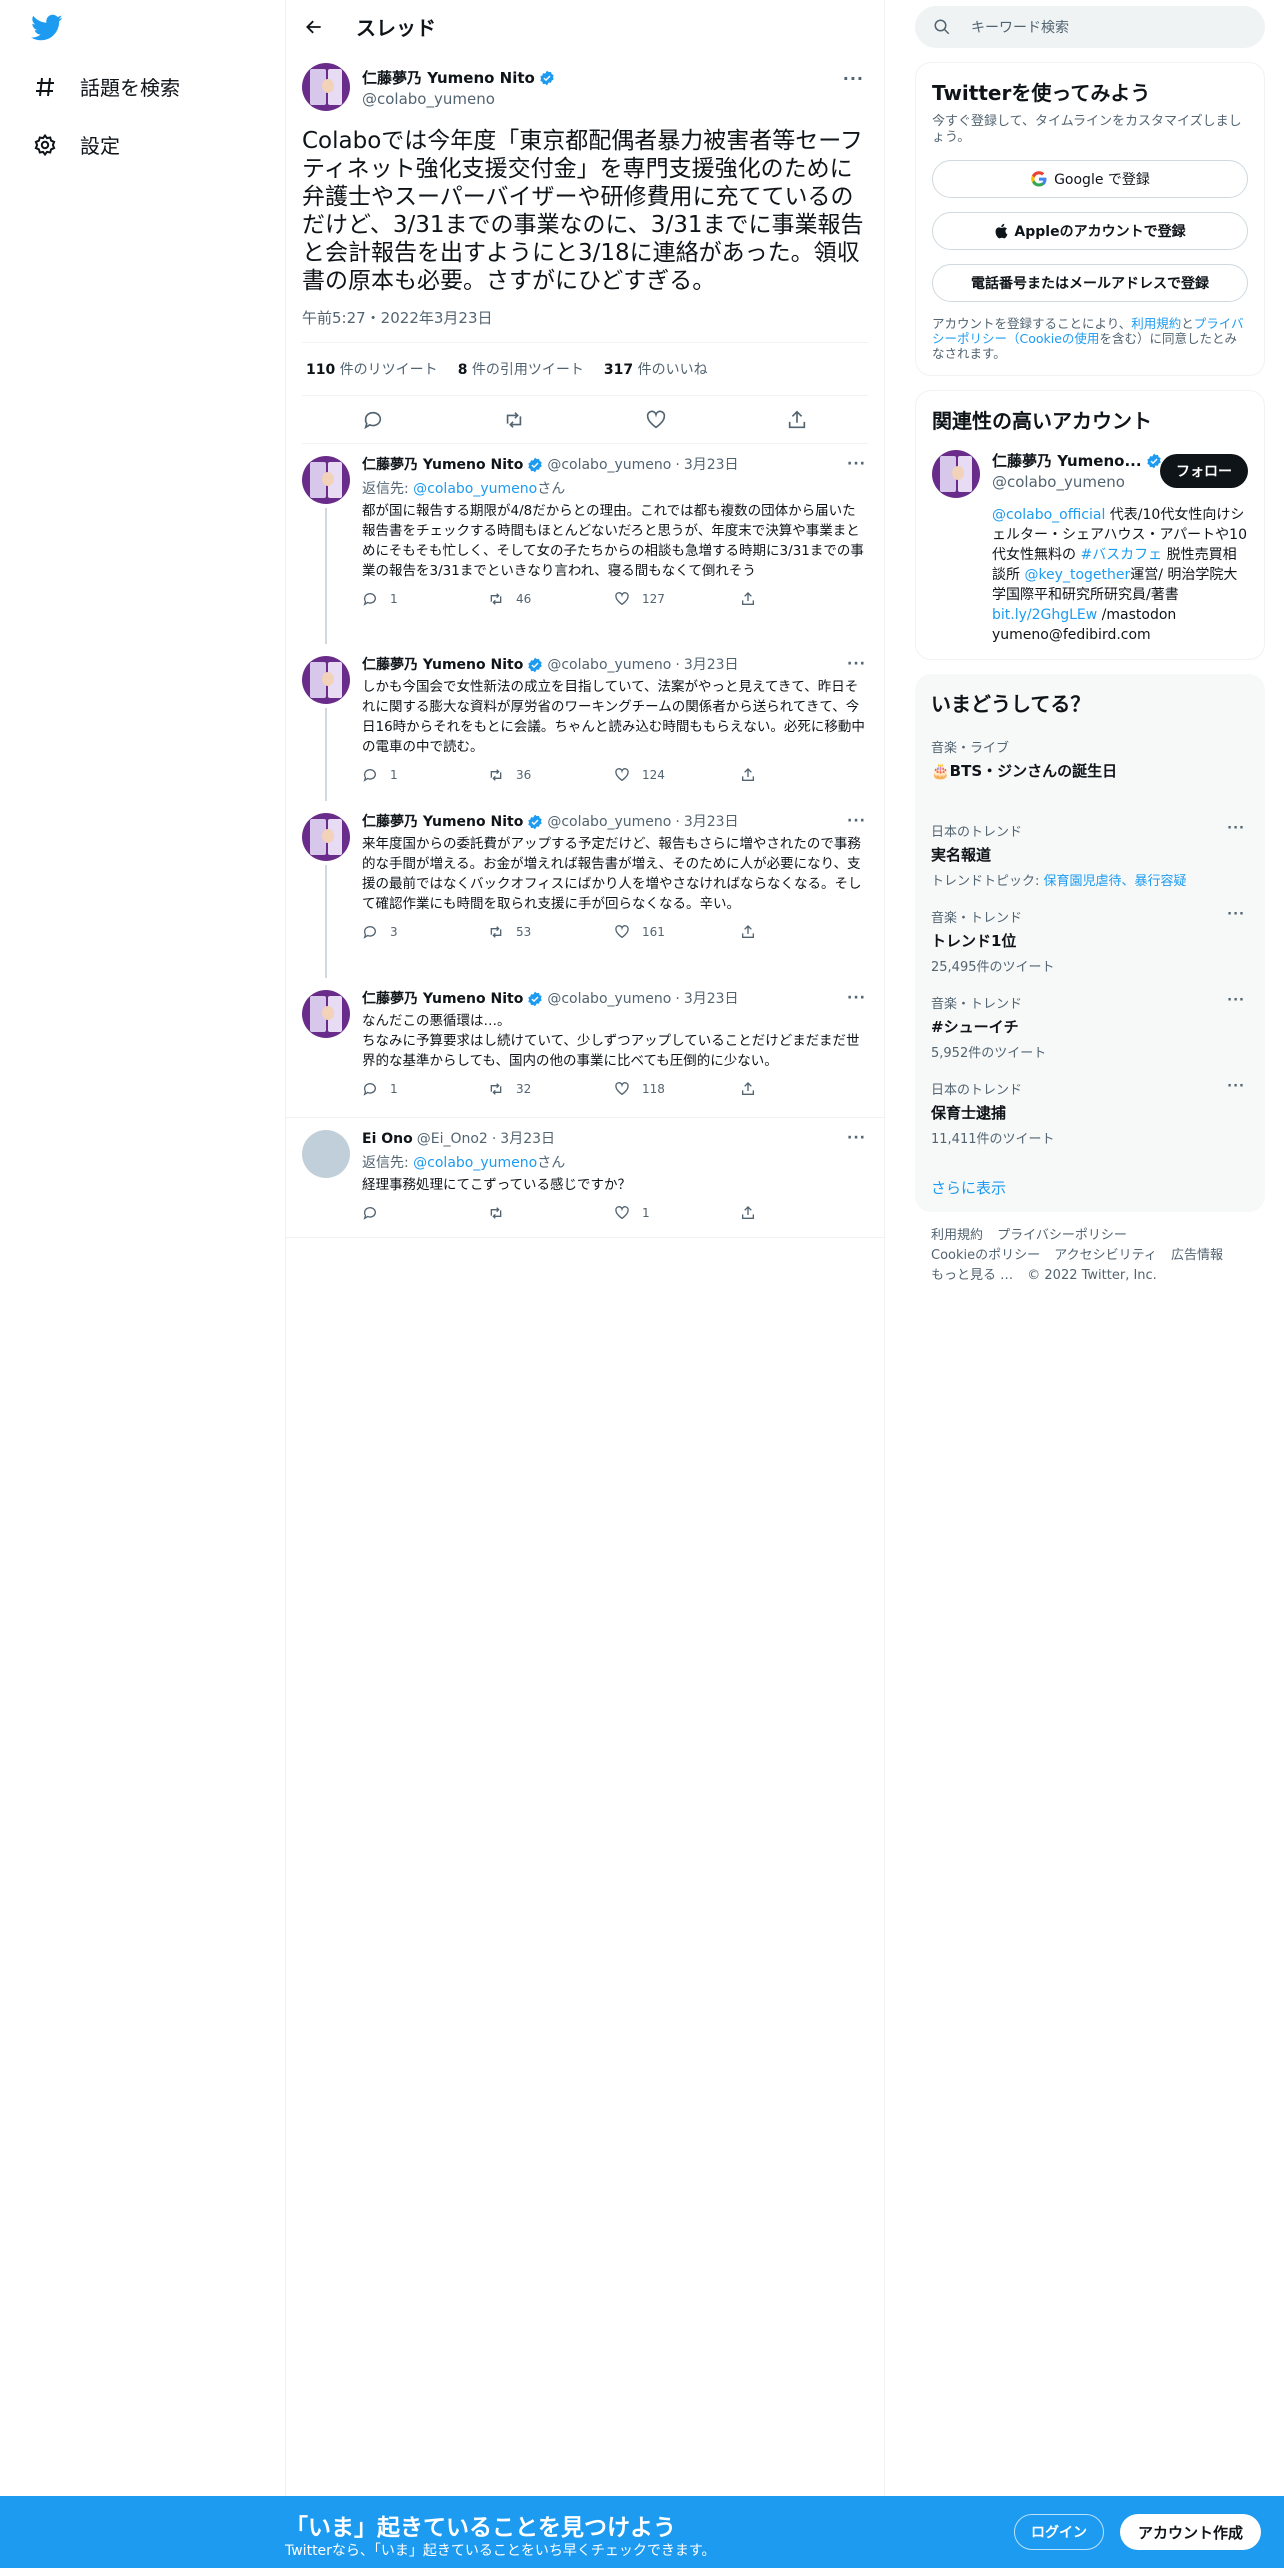  Describe the element at coordinates (551, 1089) in the screenshot. I see `retweet-button: 32` at that location.